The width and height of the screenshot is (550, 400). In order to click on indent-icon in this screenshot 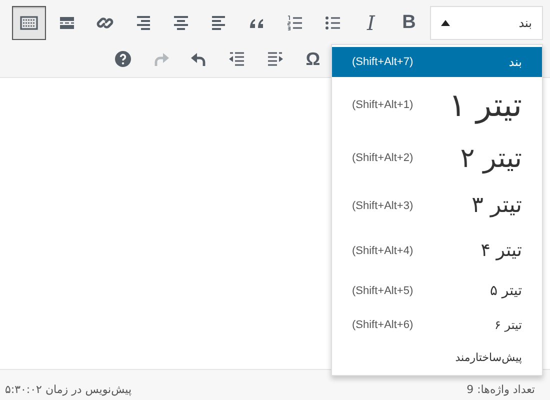, I will do `click(275, 59)`.